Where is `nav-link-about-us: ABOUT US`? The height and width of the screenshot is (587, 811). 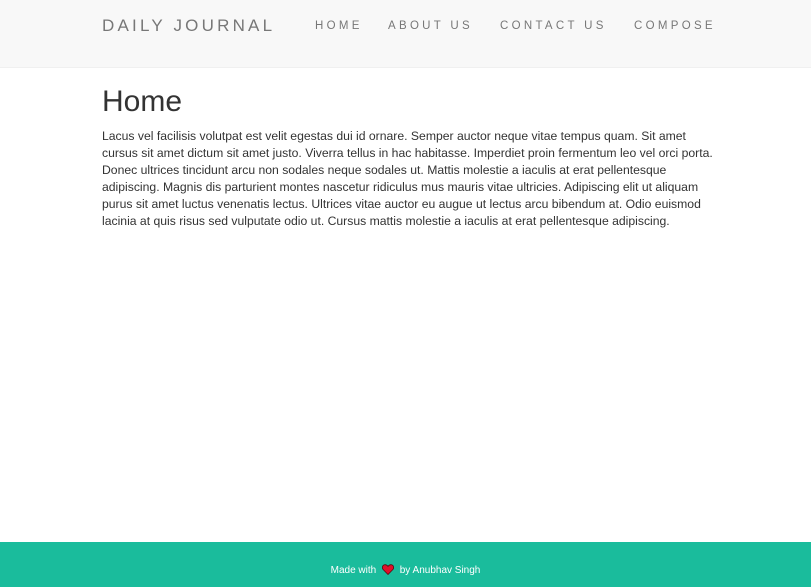 nav-link-about-us: ABOUT US is located at coordinates (430, 26).